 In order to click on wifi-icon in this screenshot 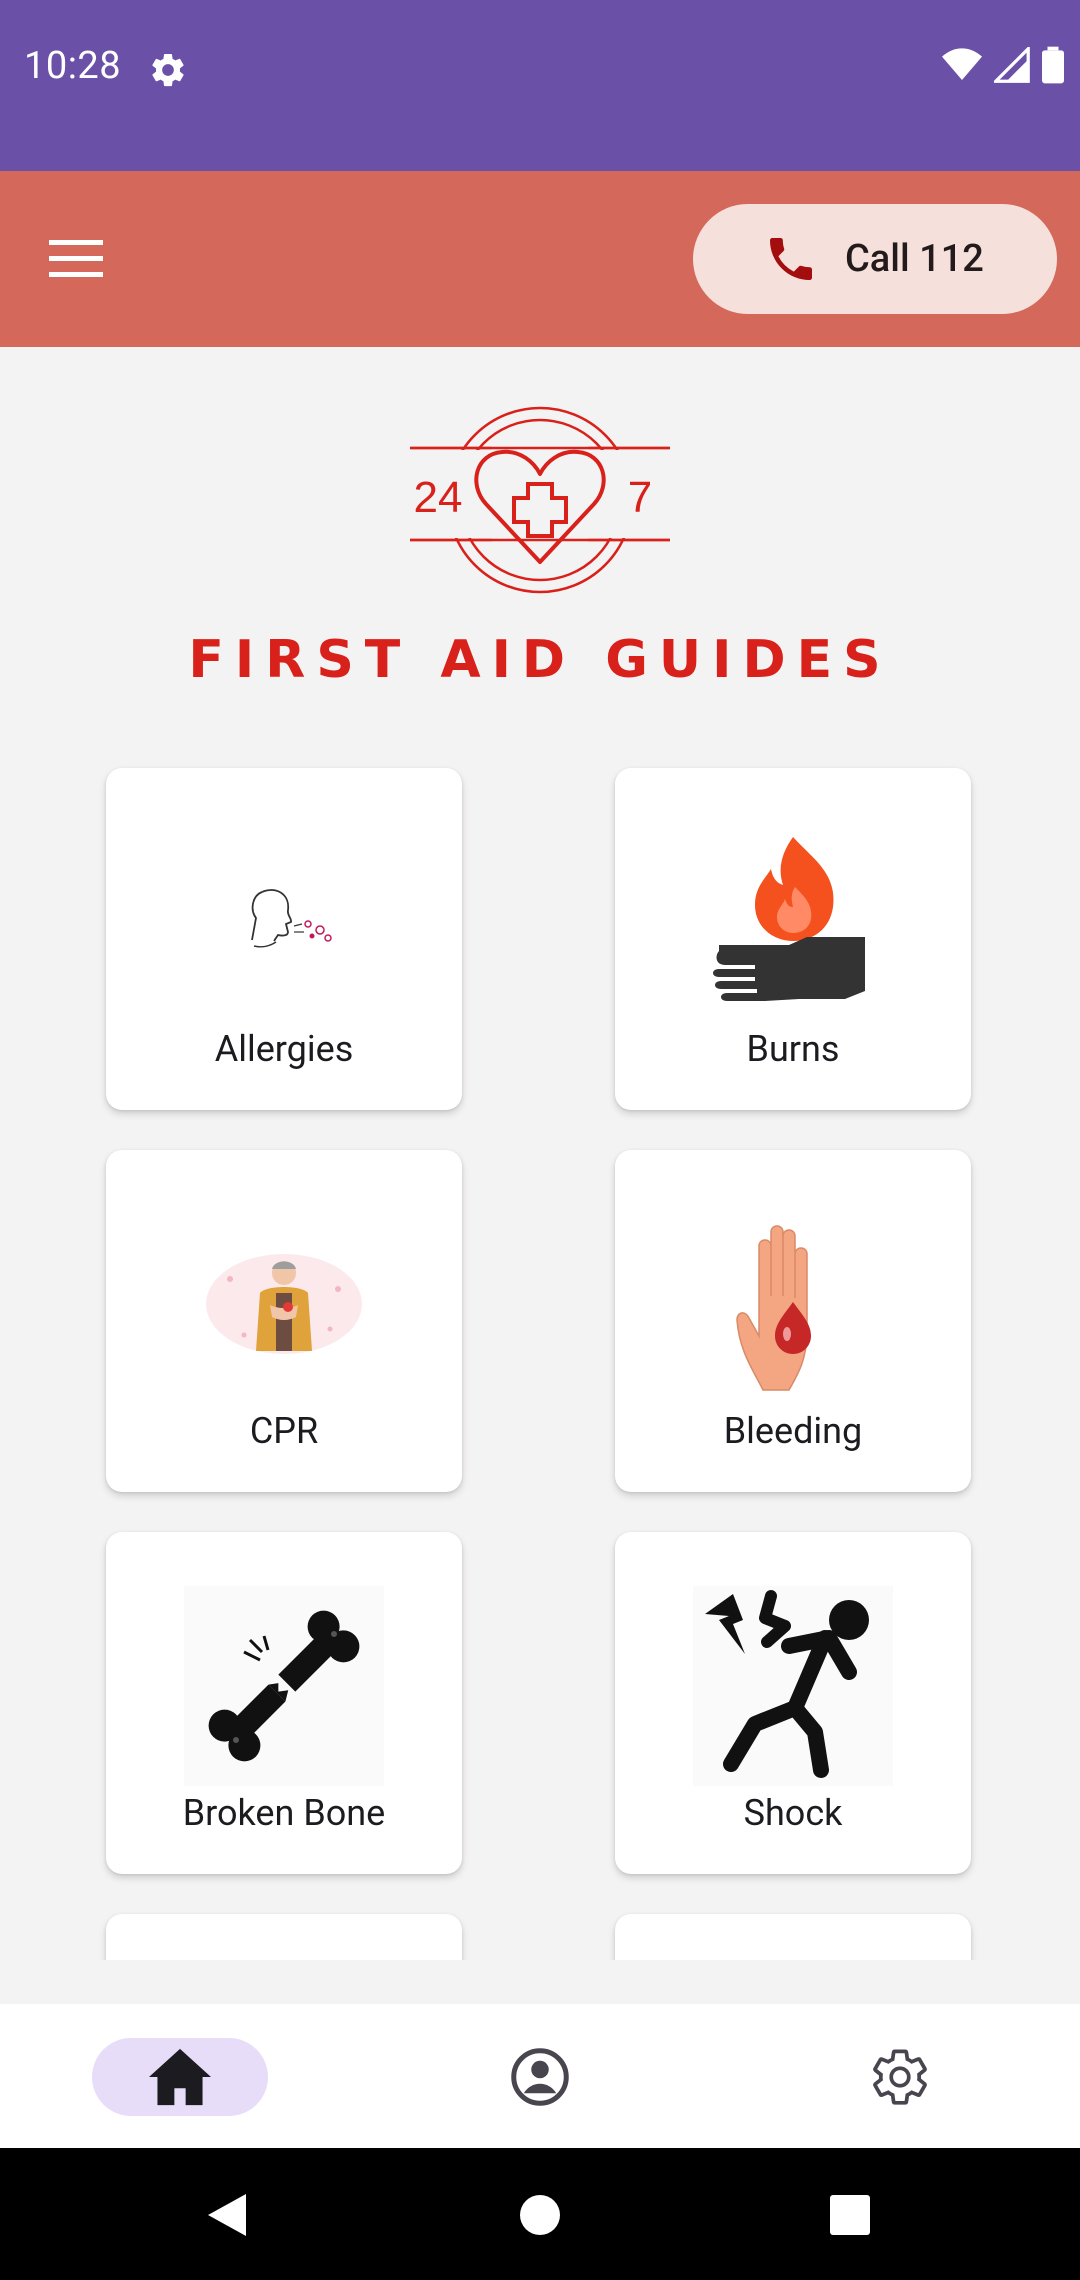, I will do `click(962, 64)`.